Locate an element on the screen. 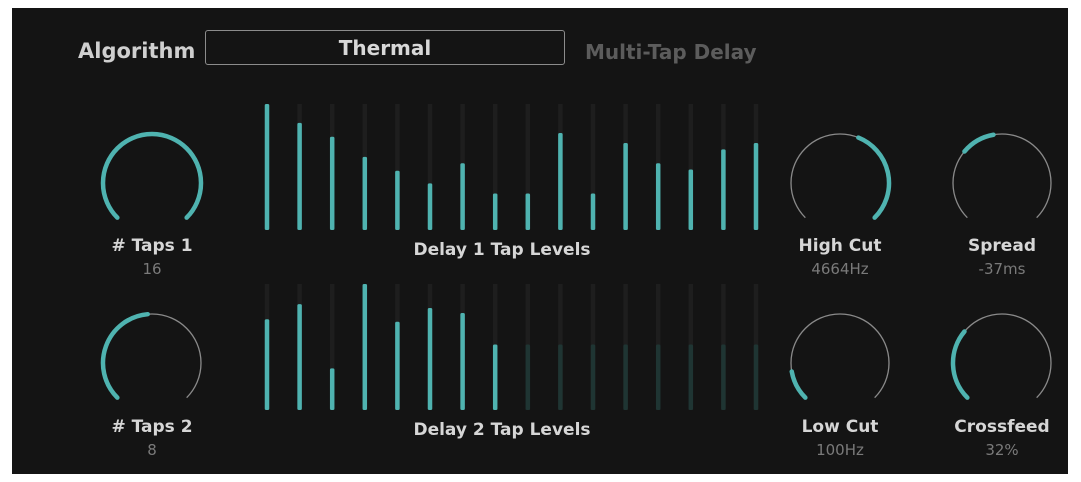 Image resolution: width=1081 pixels, height=482 pixels. spread-knob is located at coordinates (1002, 183).